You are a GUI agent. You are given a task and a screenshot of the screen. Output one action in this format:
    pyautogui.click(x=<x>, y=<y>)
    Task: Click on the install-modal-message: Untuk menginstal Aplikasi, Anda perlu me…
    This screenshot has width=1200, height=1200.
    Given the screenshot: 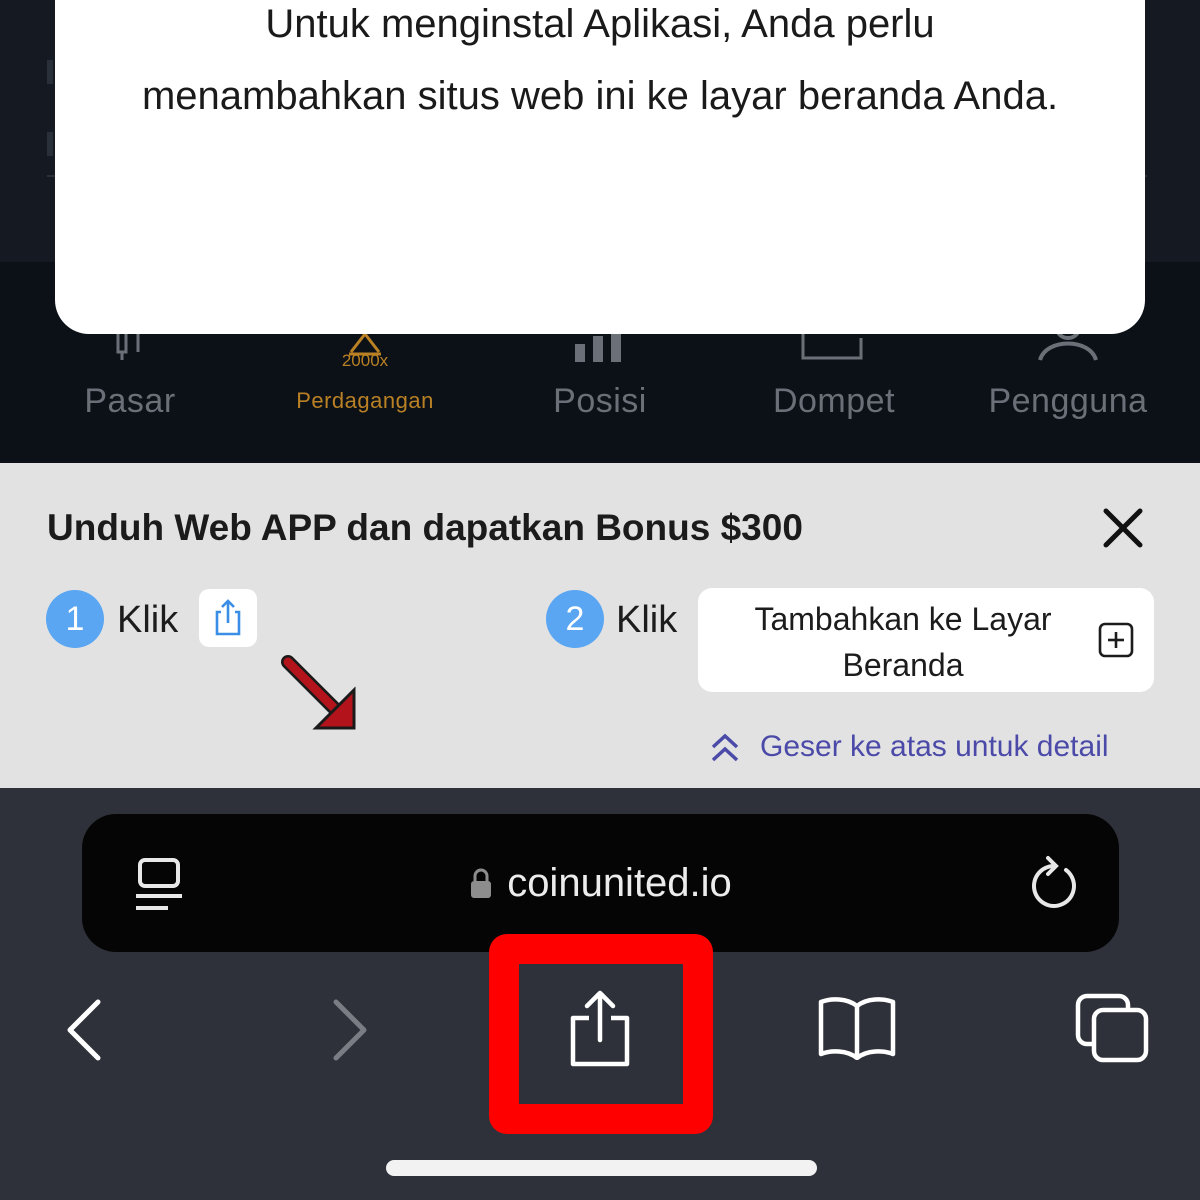 What is the action you would take?
    pyautogui.click(x=600, y=60)
    